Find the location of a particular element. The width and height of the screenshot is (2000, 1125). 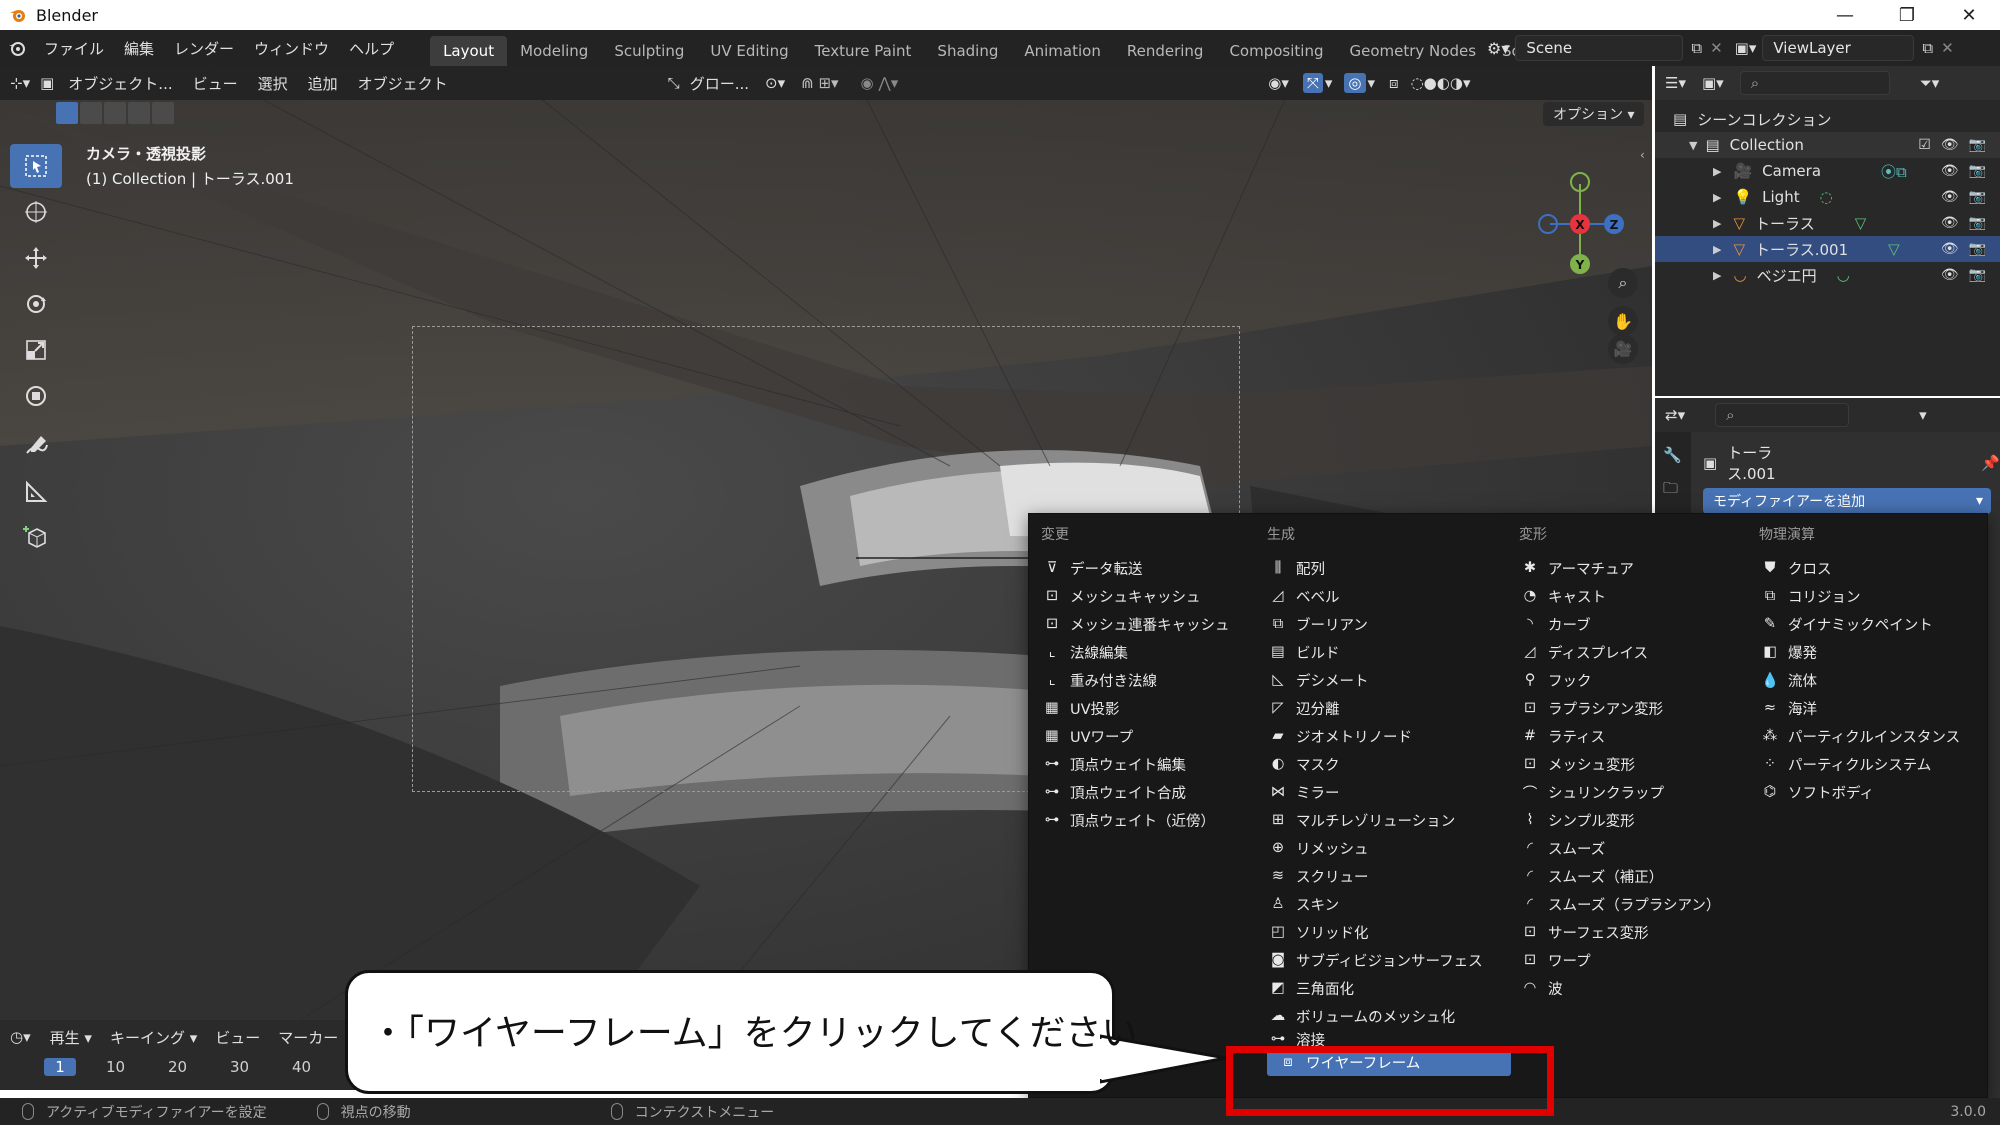

tab-sculpting: Sculpting is located at coordinates (649, 51).